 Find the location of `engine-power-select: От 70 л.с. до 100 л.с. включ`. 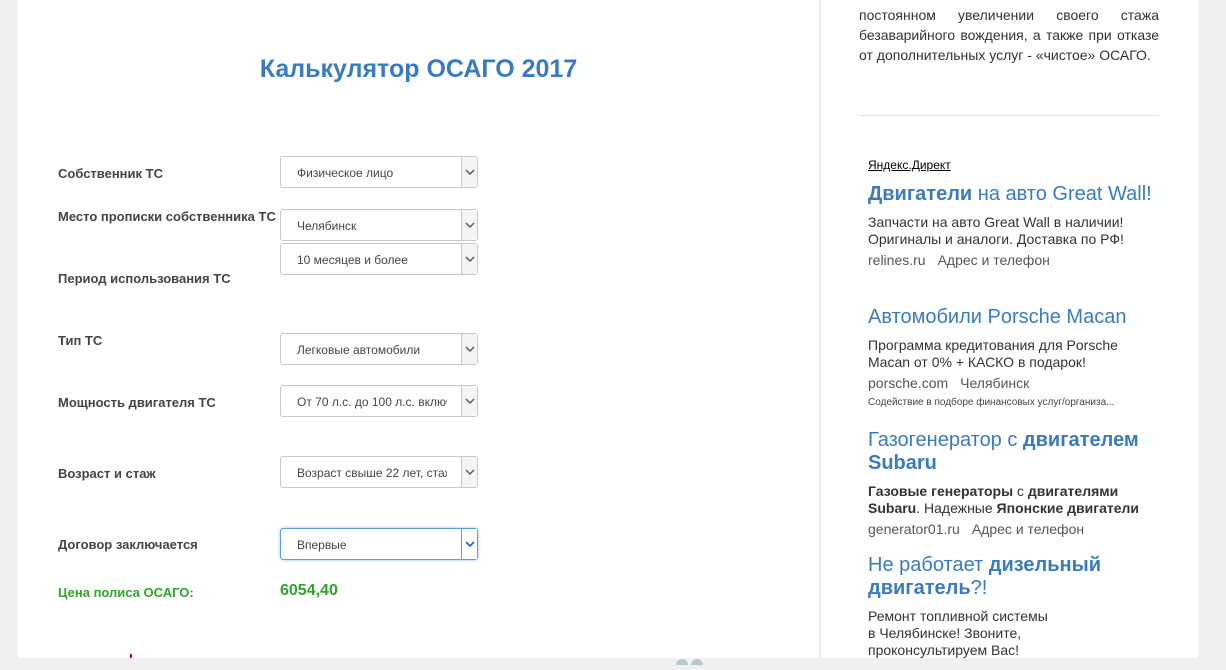

engine-power-select: От 70 л.с. до 100 л.с. включ is located at coordinates (379, 401).